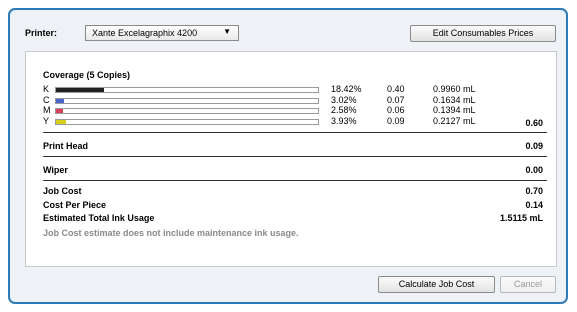 This screenshot has height=312, width=577. Describe the element at coordinates (46, 89) in the screenshot. I see `coverage-channel-label: K` at that location.